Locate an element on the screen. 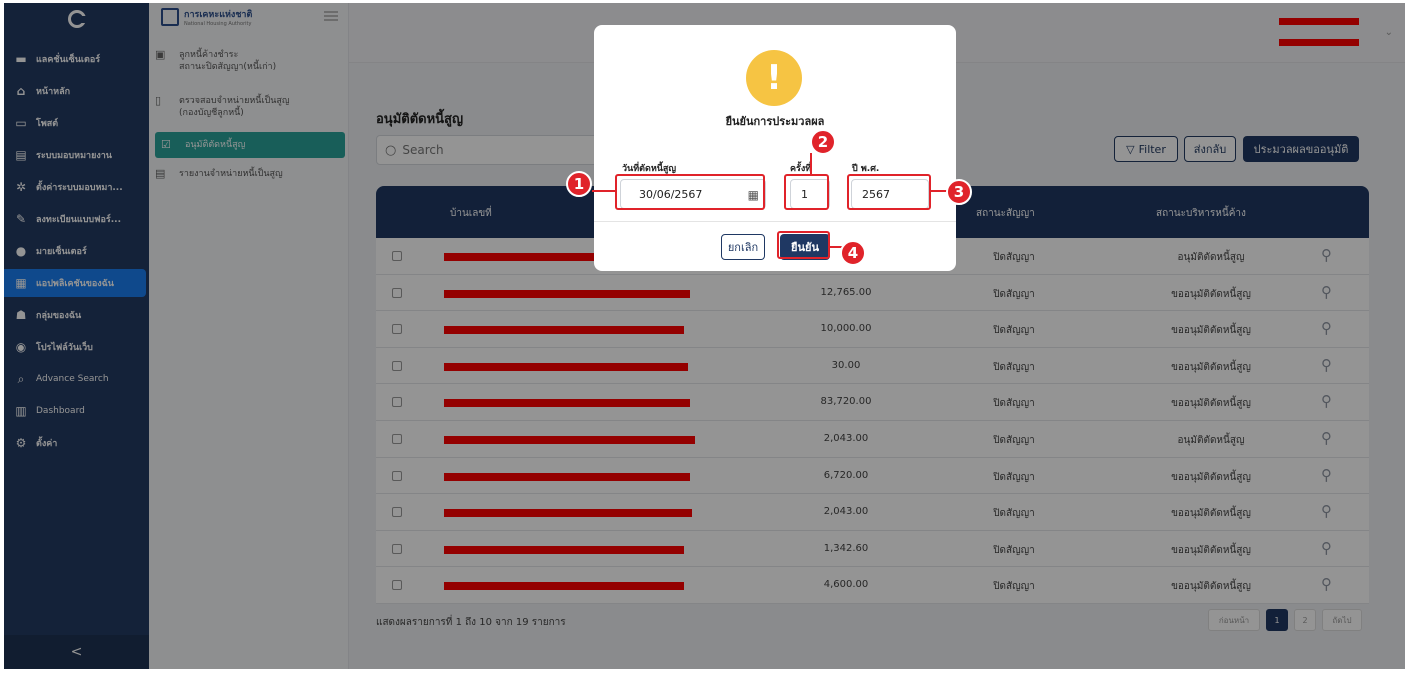  warning-icon: ! is located at coordinates (774, 78).